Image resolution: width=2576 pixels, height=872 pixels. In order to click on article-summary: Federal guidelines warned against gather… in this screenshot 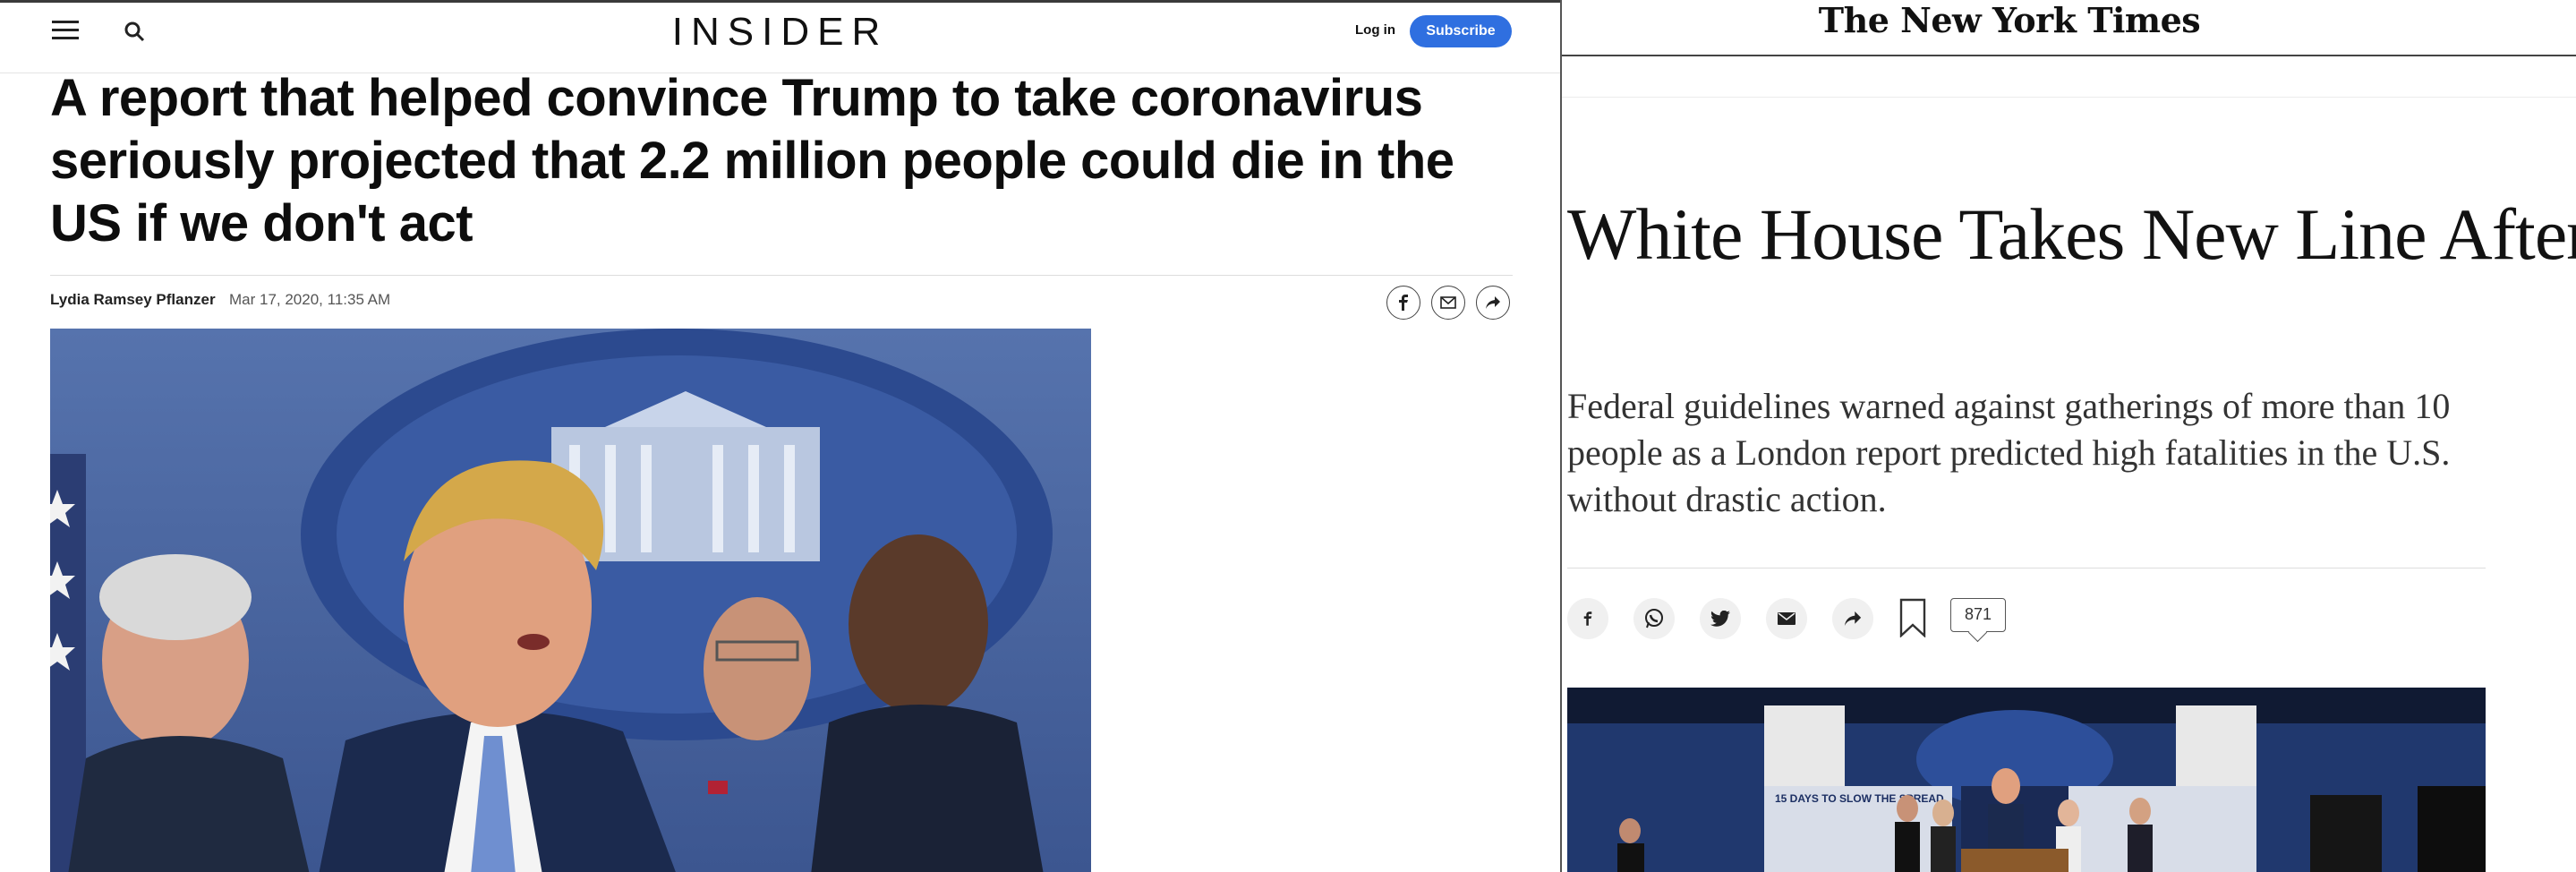, I will do `click(2009, 452)`.